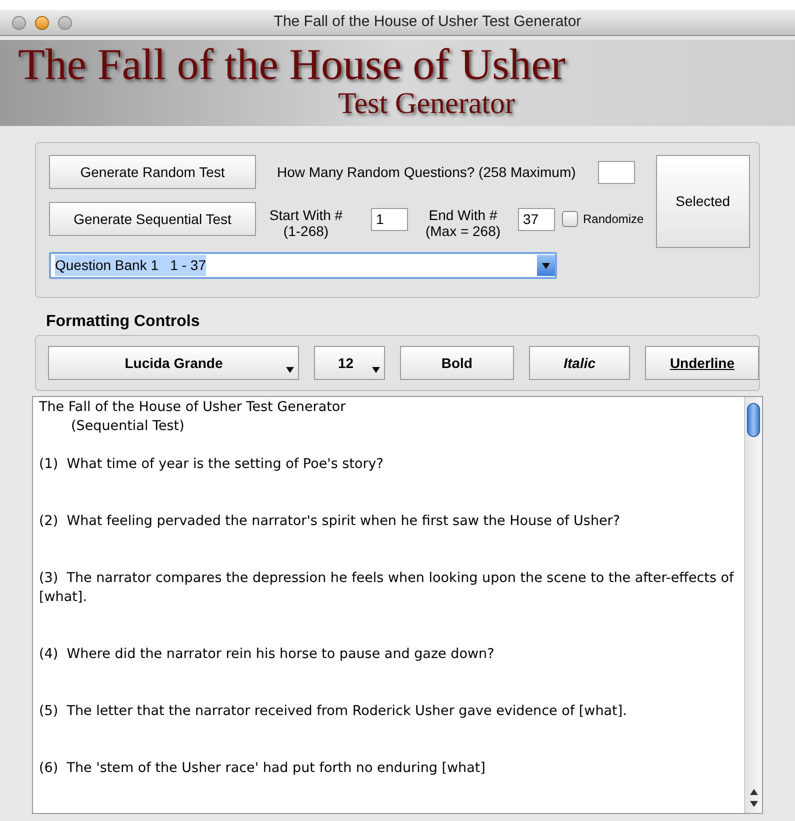 The image size is (795, 821). I want to click on start-field: 1, so click(389, 219).